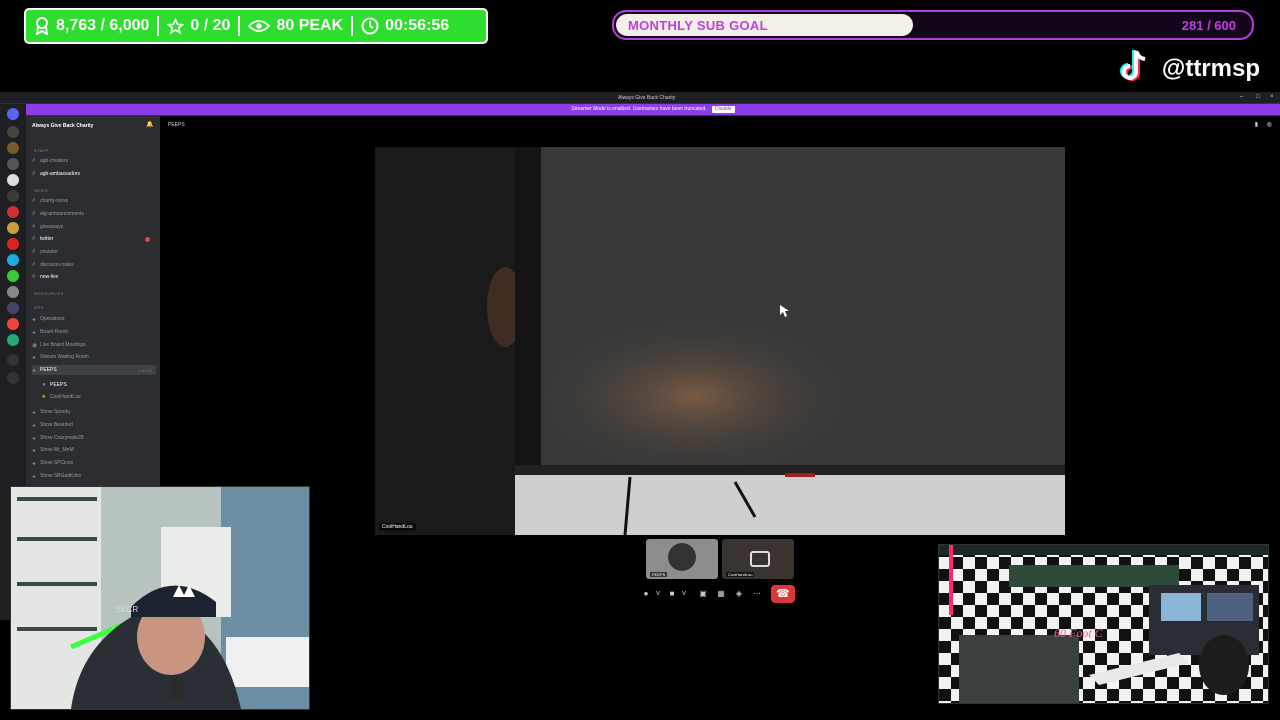 The width and height of the screenshot is (1280, 720). I want to click on channel-label: discount-codes, so click(57, 265).